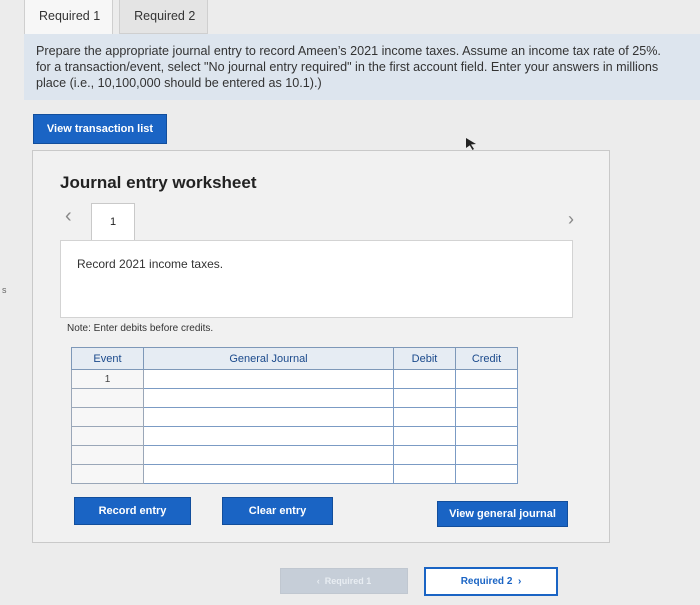 This screenshot has height=605, width=700. Describe the element at coordinates (158, 182) in the screenshot. I see `worksheet-title: Journal entry worksheet` at that location.